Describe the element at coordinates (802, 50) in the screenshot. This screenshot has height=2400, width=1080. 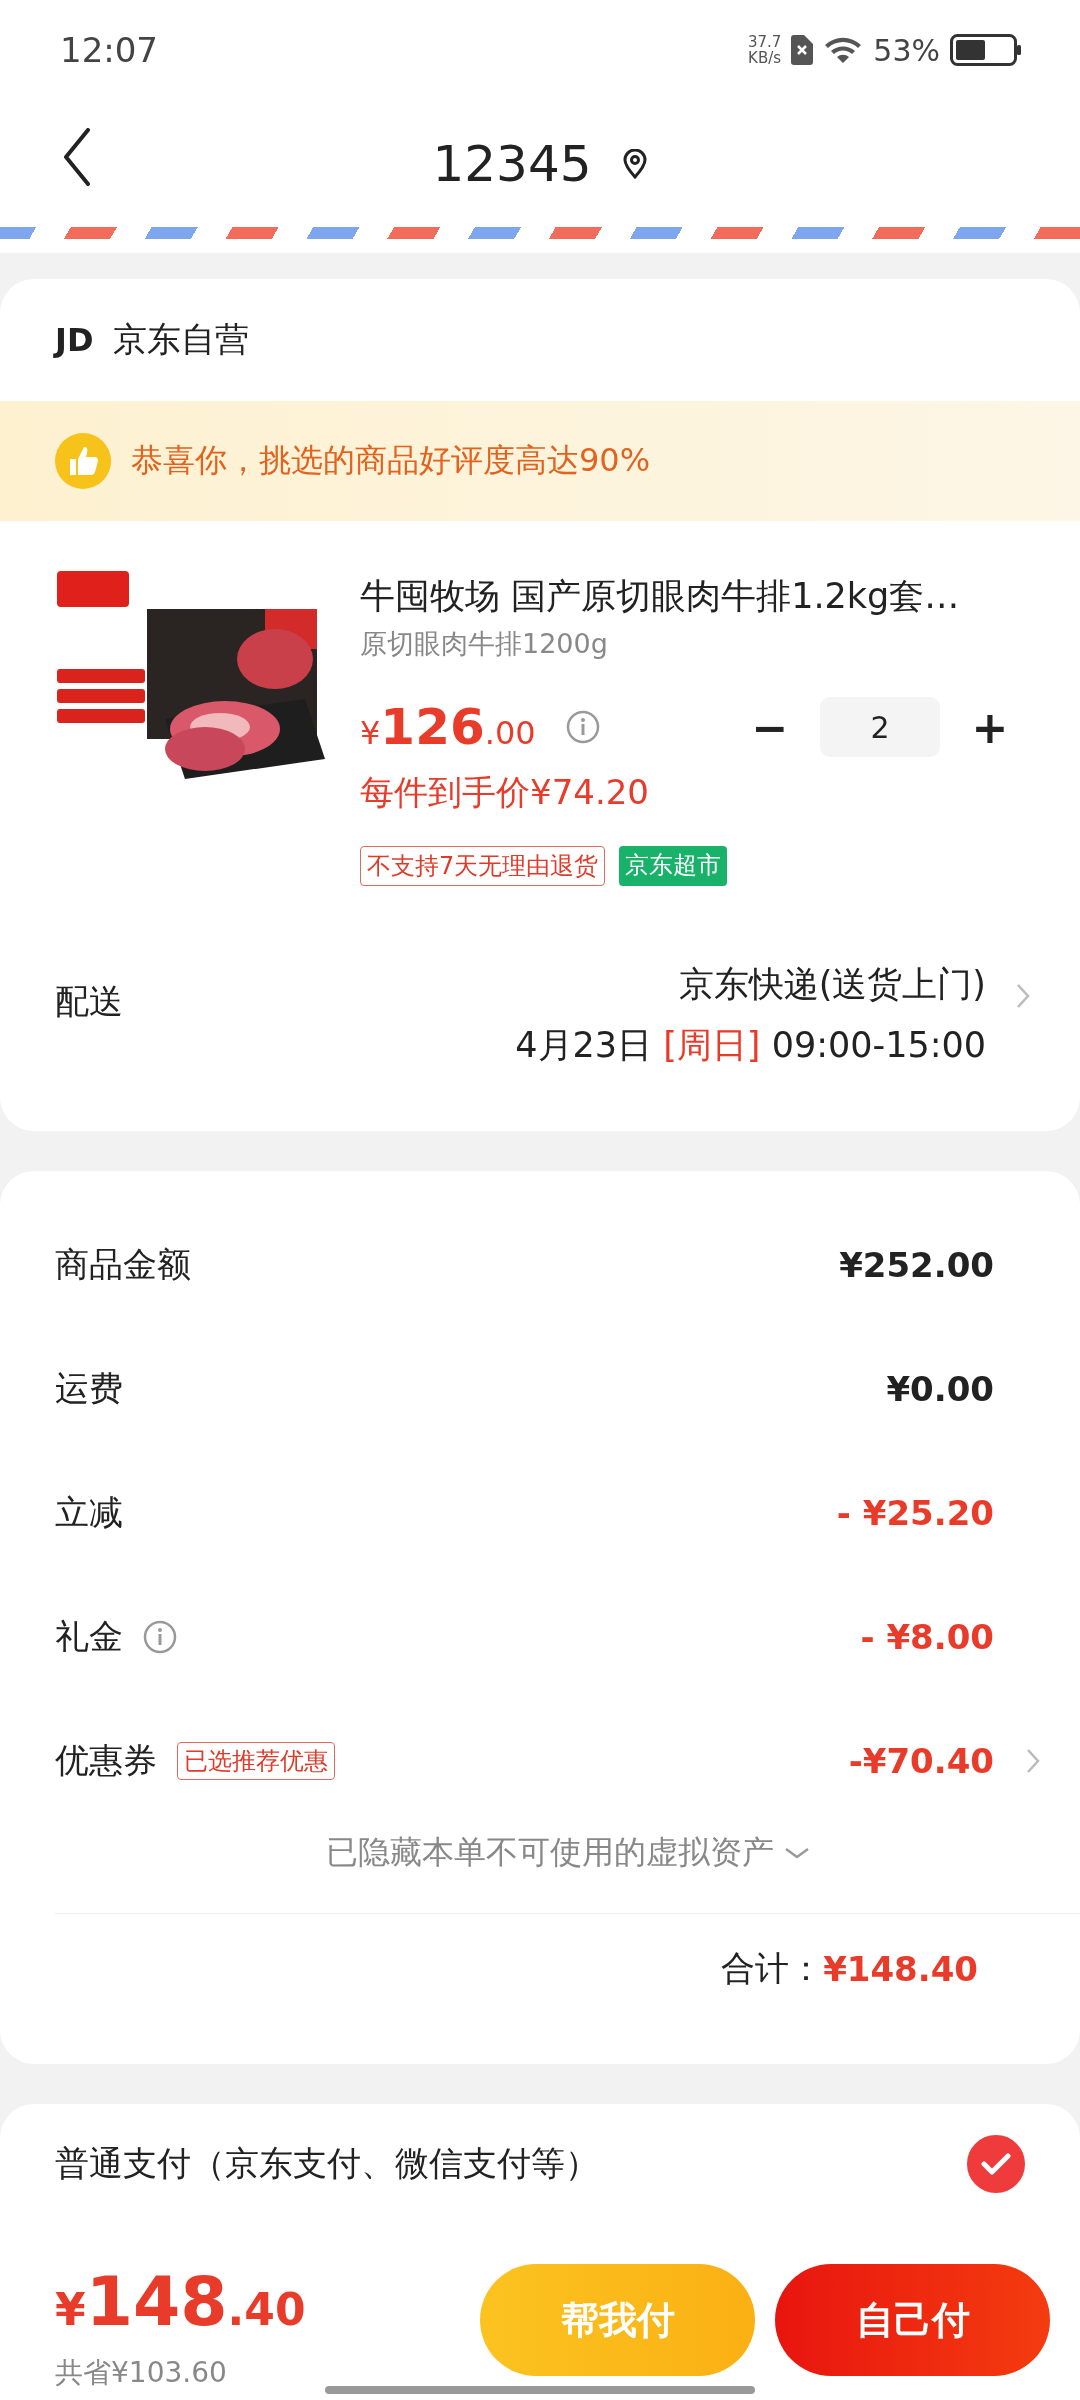
I see `sim-off-icon` at that location.